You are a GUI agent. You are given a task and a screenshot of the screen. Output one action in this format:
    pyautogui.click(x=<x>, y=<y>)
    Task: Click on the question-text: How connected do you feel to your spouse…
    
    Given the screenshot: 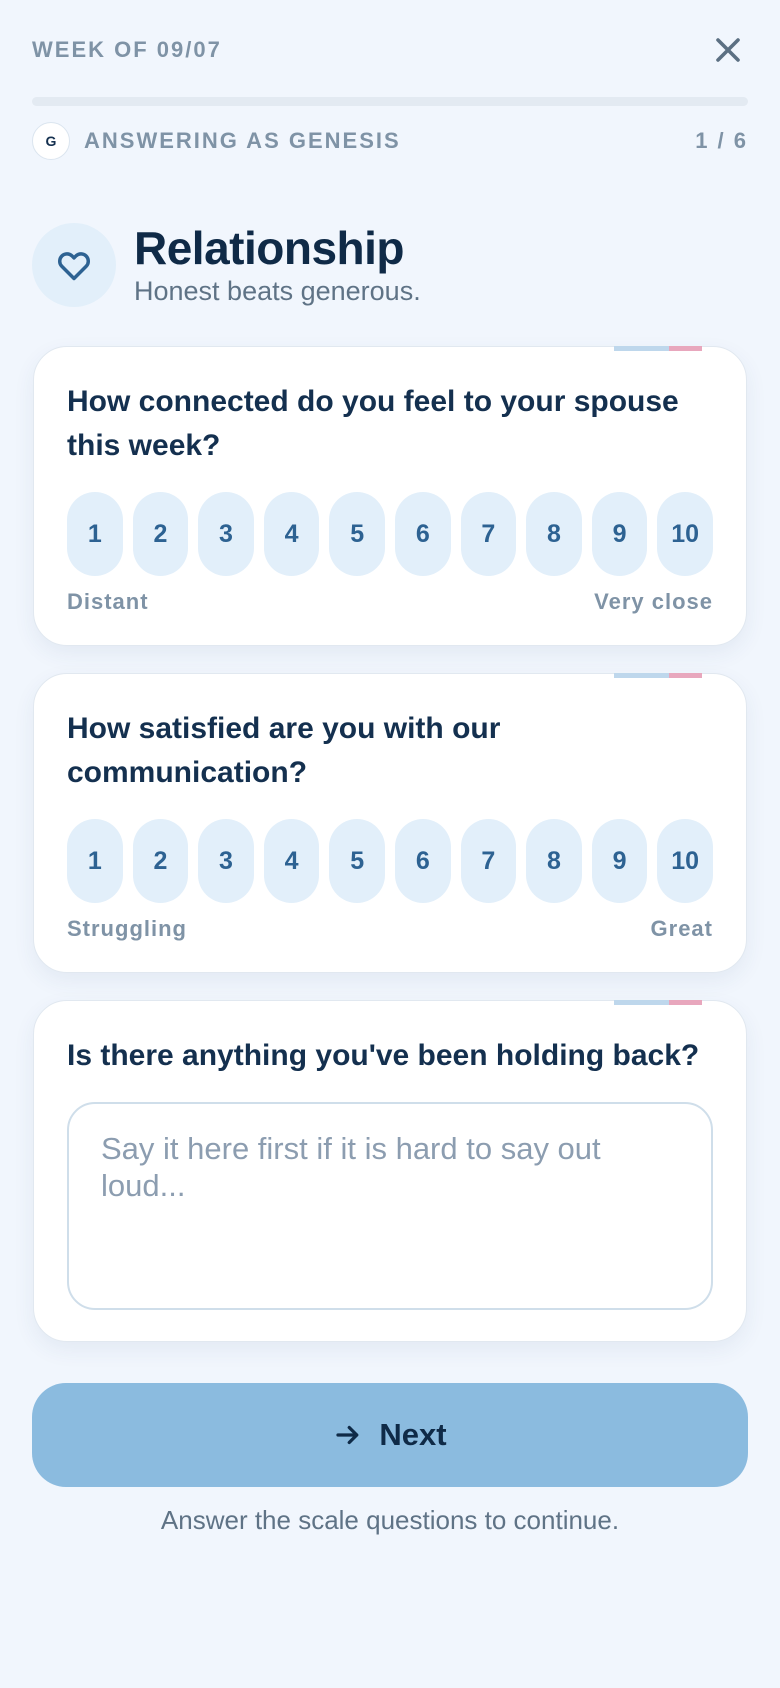 What is the action you would take?
    pyautogui.click(x=373, y=423)
    